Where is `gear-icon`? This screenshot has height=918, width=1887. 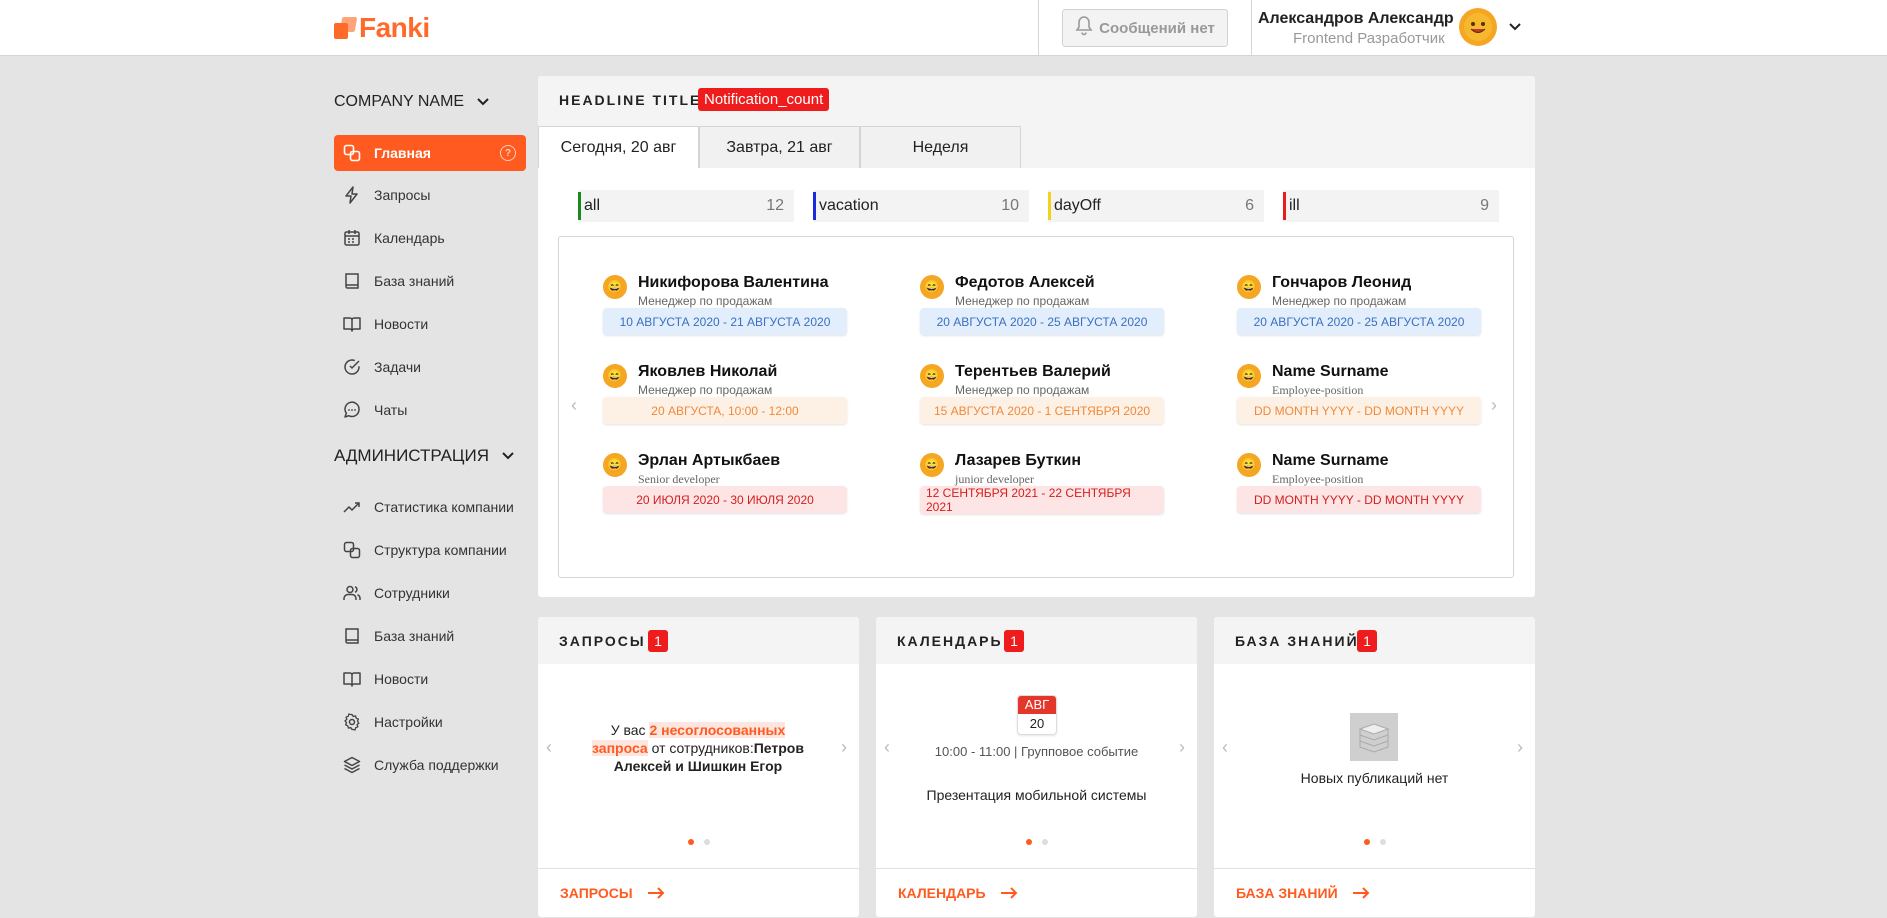 gear-icon is located at coordinates (352, 722).